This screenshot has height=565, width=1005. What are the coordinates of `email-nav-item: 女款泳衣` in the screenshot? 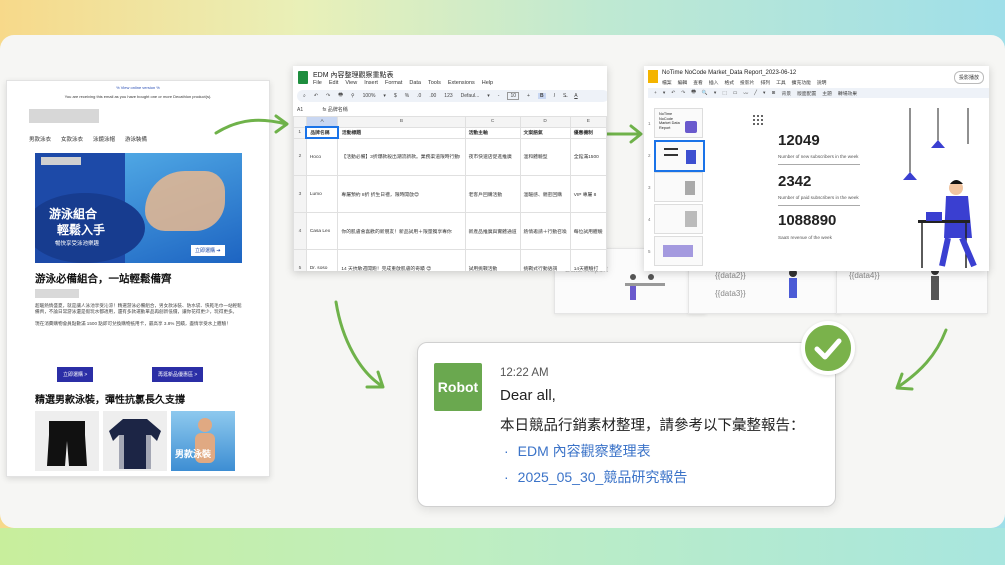 It's located at (72, 139).